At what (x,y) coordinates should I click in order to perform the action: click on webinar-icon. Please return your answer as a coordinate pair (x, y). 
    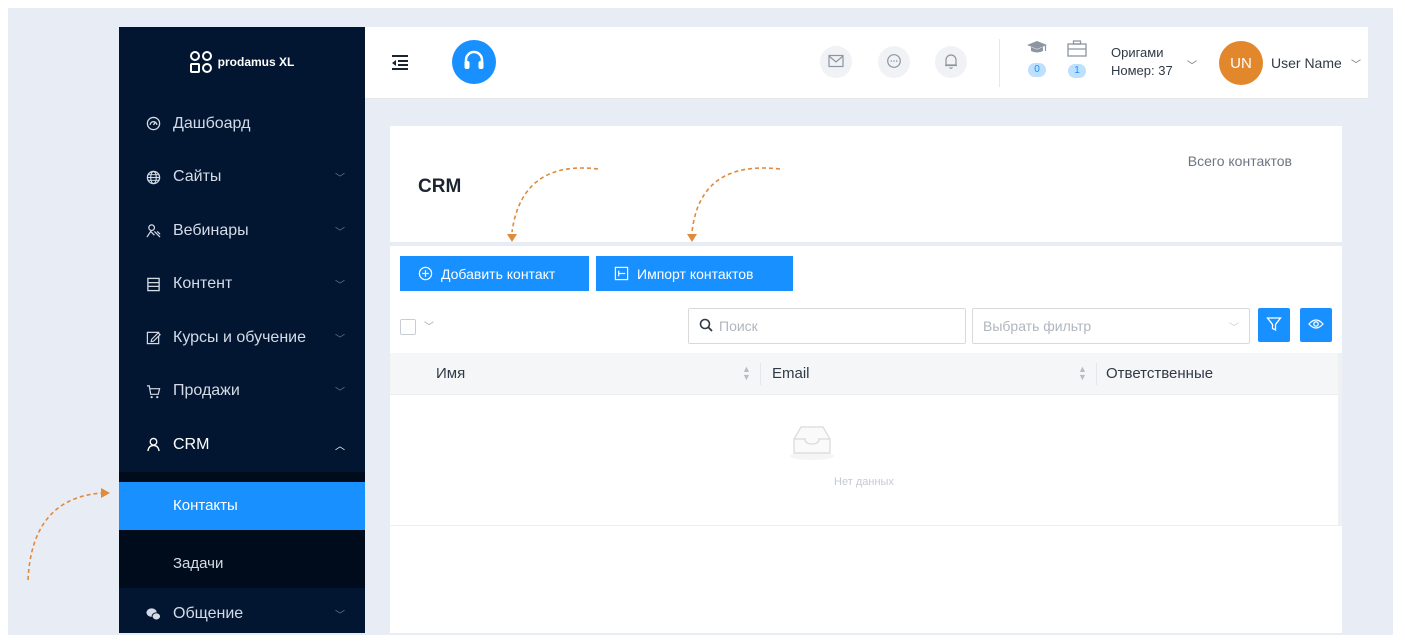
    Looking at the image, I should click on (153, 231).